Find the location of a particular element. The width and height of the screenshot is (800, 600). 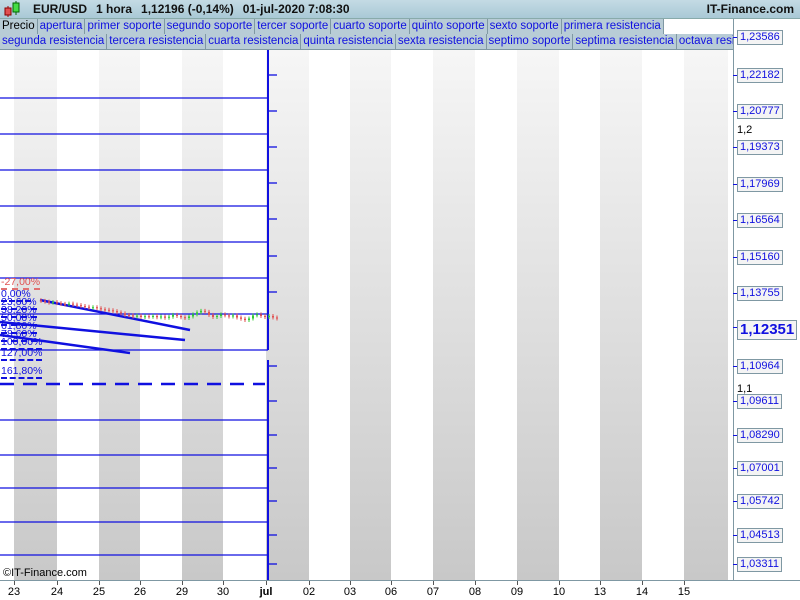

date-label: 08 is located at coordinates (475, 592).